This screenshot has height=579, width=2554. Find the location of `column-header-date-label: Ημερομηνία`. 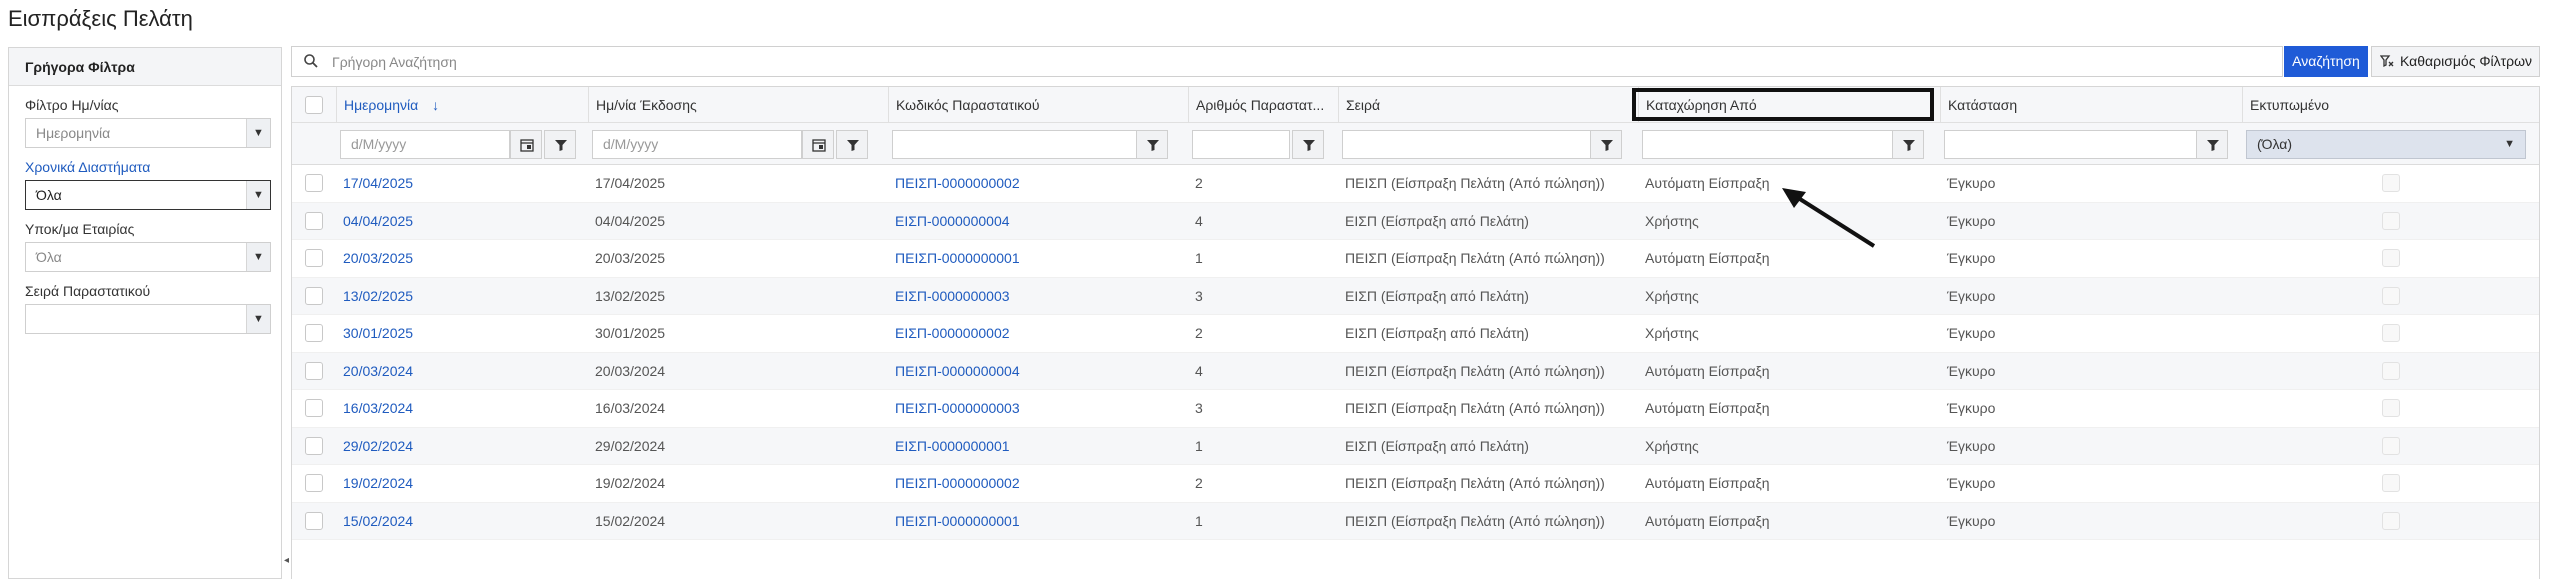

column-header-date-label: Ημερομηνία is located at coordinates (381, 105).